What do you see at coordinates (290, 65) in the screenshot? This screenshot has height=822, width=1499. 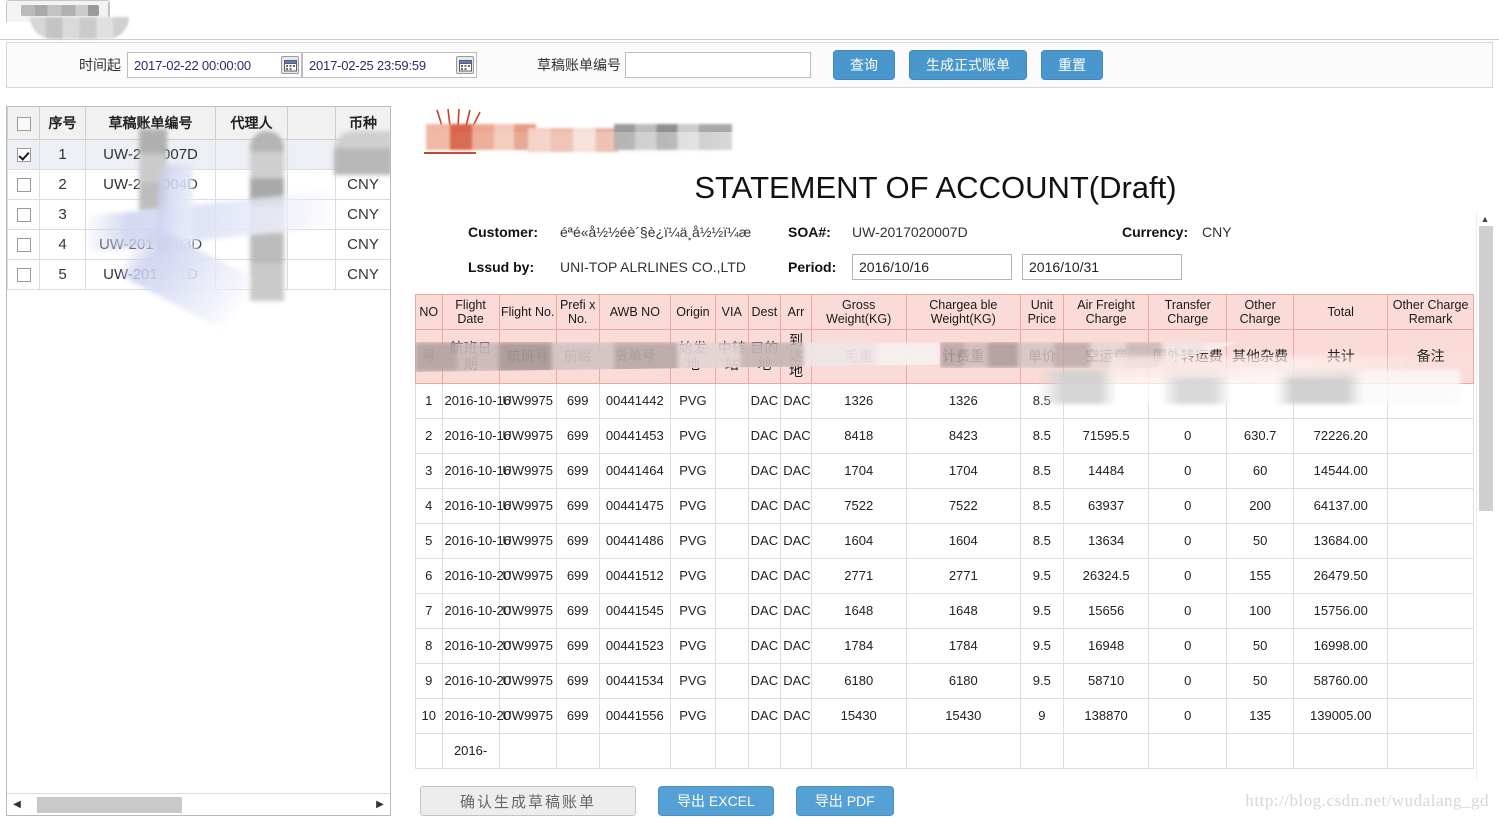 I see `calendar-icon-from` at bounding box center [290, 65].